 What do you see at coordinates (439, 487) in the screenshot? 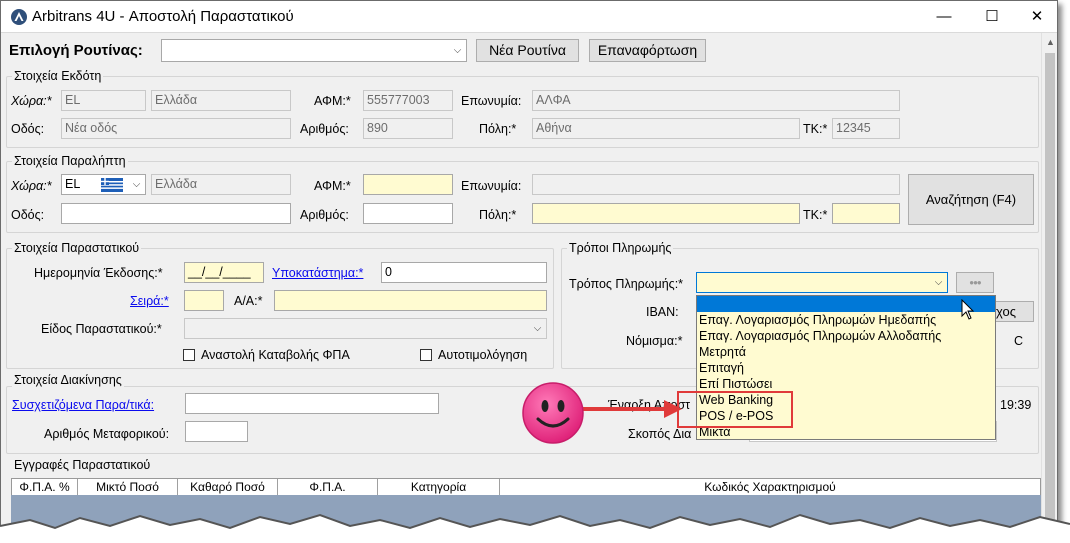
I see `column-header: Κατηγορία` at bounding box center [439, 487].